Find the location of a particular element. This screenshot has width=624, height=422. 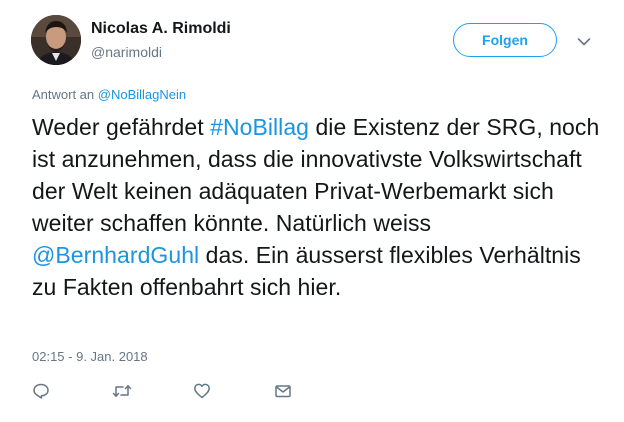

hashtag-link: #NoBillag is located at coordinates (259, 127).